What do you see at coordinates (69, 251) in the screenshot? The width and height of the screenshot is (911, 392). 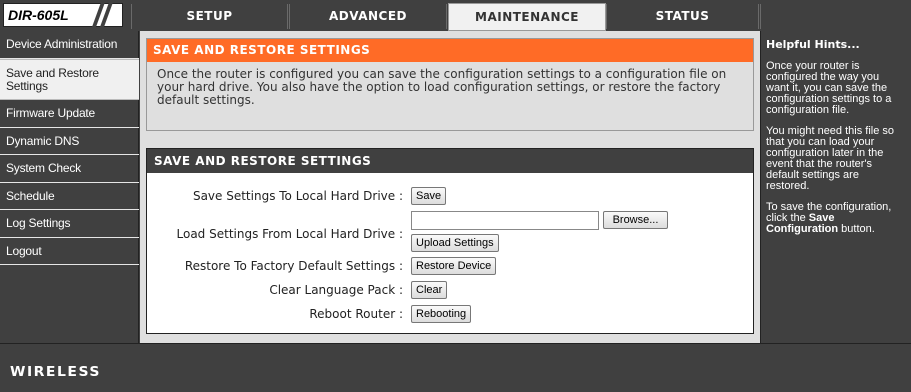 I see `sidebar-item-logout: Logout` at bounding box center [69, 251].